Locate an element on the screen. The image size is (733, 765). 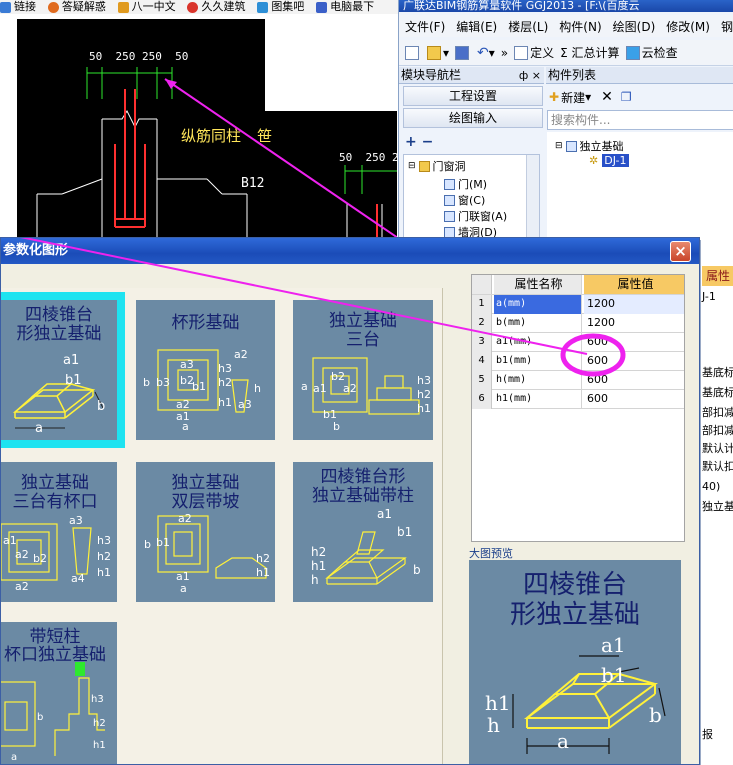
tree-item-dj1: ✲ DJ-1 is located at coordinates (609, 160).